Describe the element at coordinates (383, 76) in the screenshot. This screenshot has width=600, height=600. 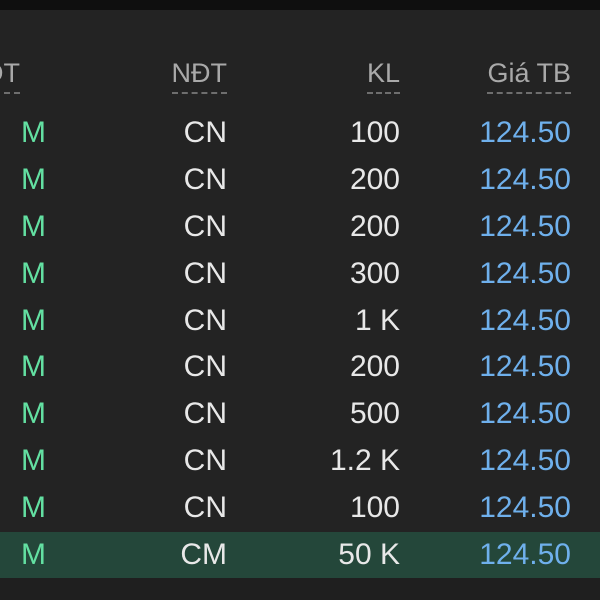
I see `header-kl: KL` at that location.